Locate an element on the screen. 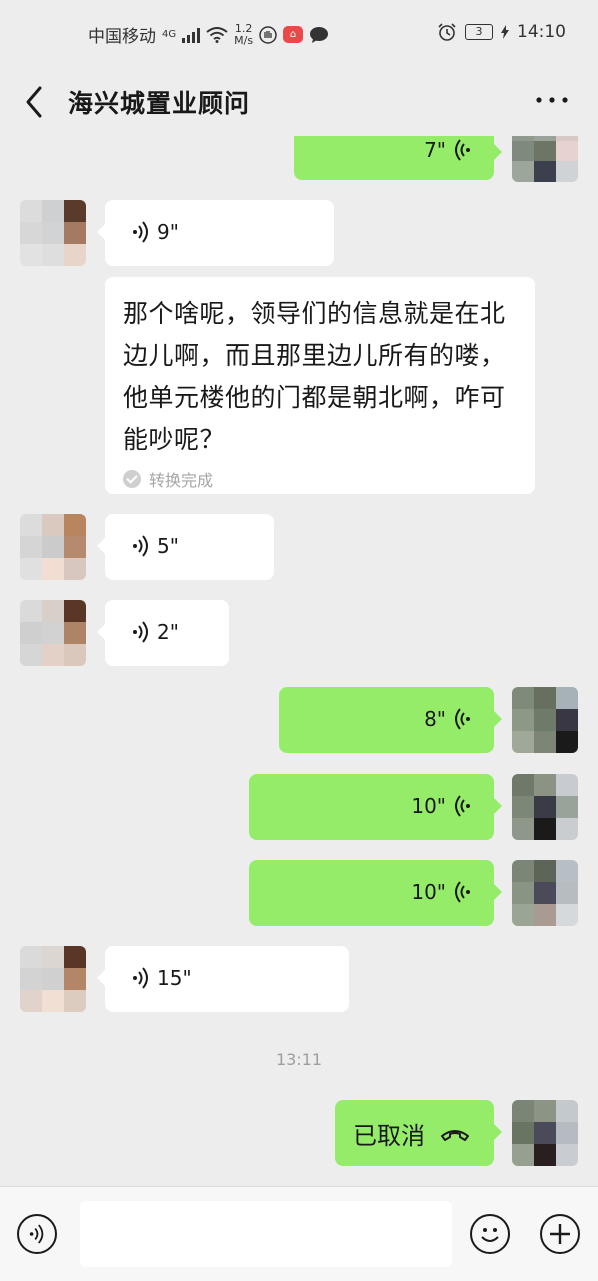  more-functions-button is located at coordinates (560, 1234).